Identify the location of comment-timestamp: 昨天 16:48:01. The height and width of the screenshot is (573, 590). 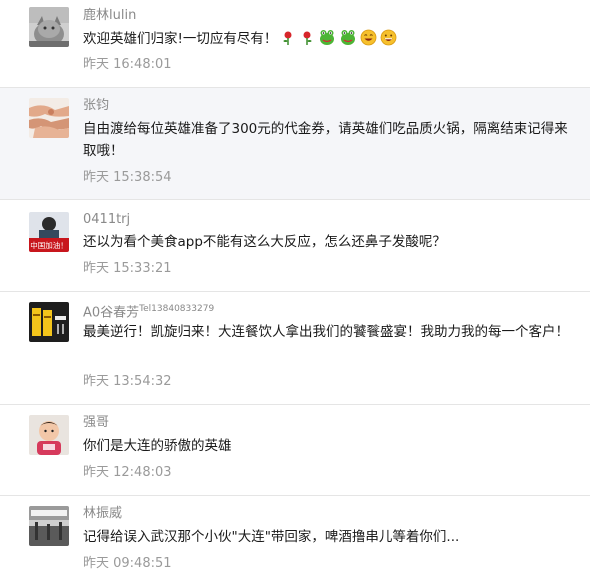
(127, 64).